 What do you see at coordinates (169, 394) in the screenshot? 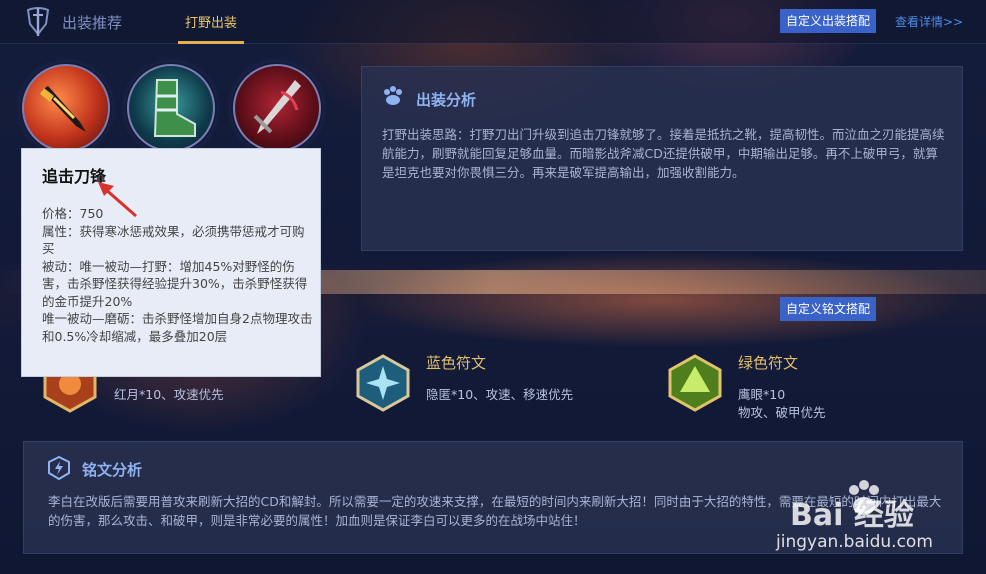
I see `red-rune-desc: 红月*10、攻速优先` at bounding box center [169, 394].